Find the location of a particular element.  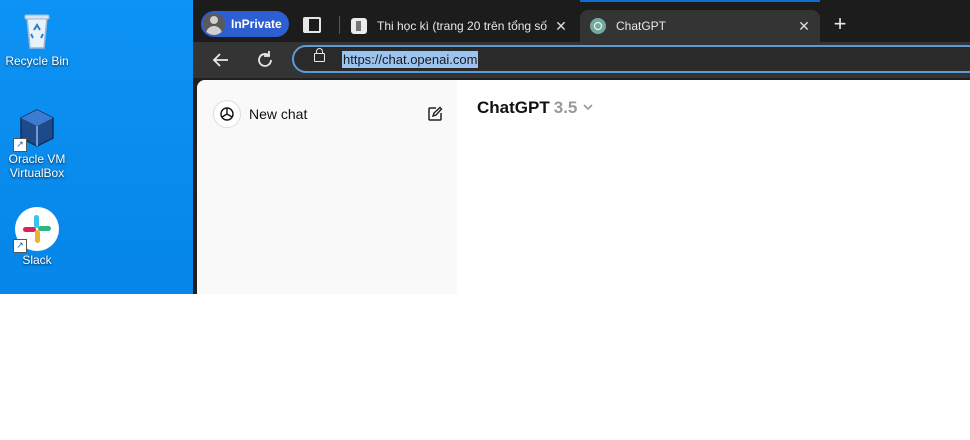

chatgpt-favicon-icon is located at coordinates (598, 26).